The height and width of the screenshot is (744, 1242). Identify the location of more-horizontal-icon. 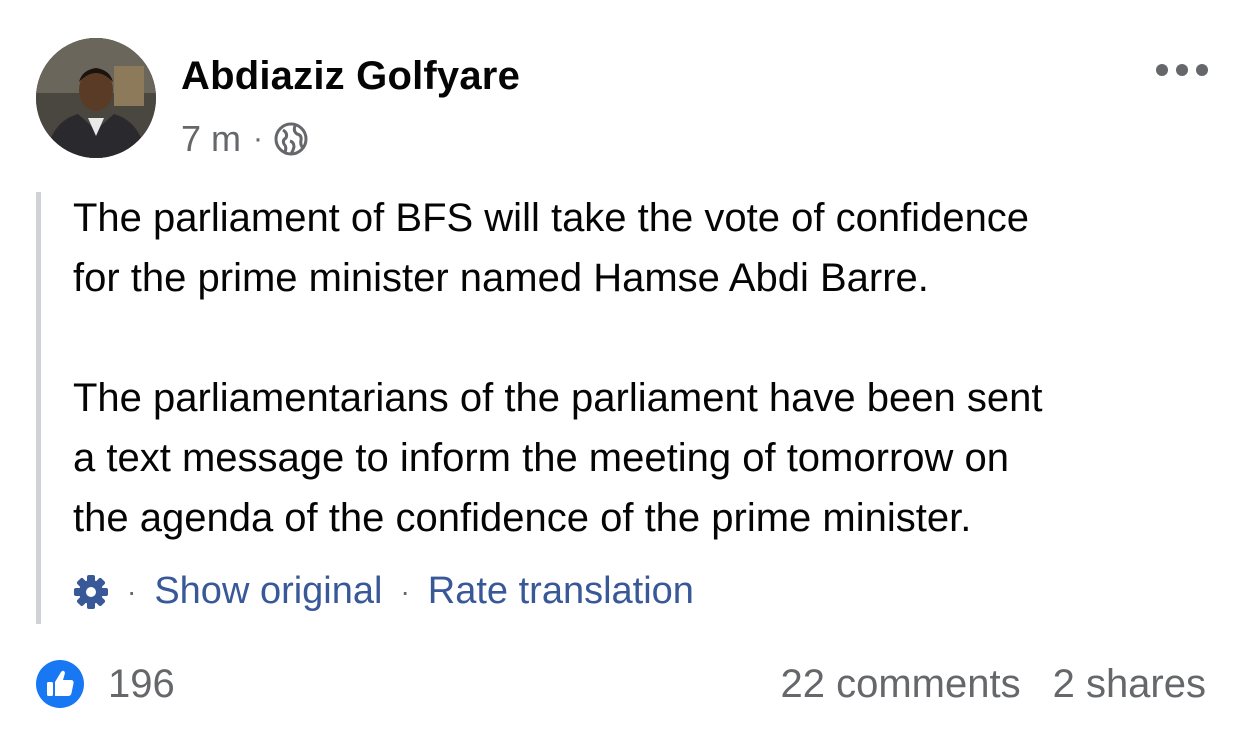
(1182, 70).